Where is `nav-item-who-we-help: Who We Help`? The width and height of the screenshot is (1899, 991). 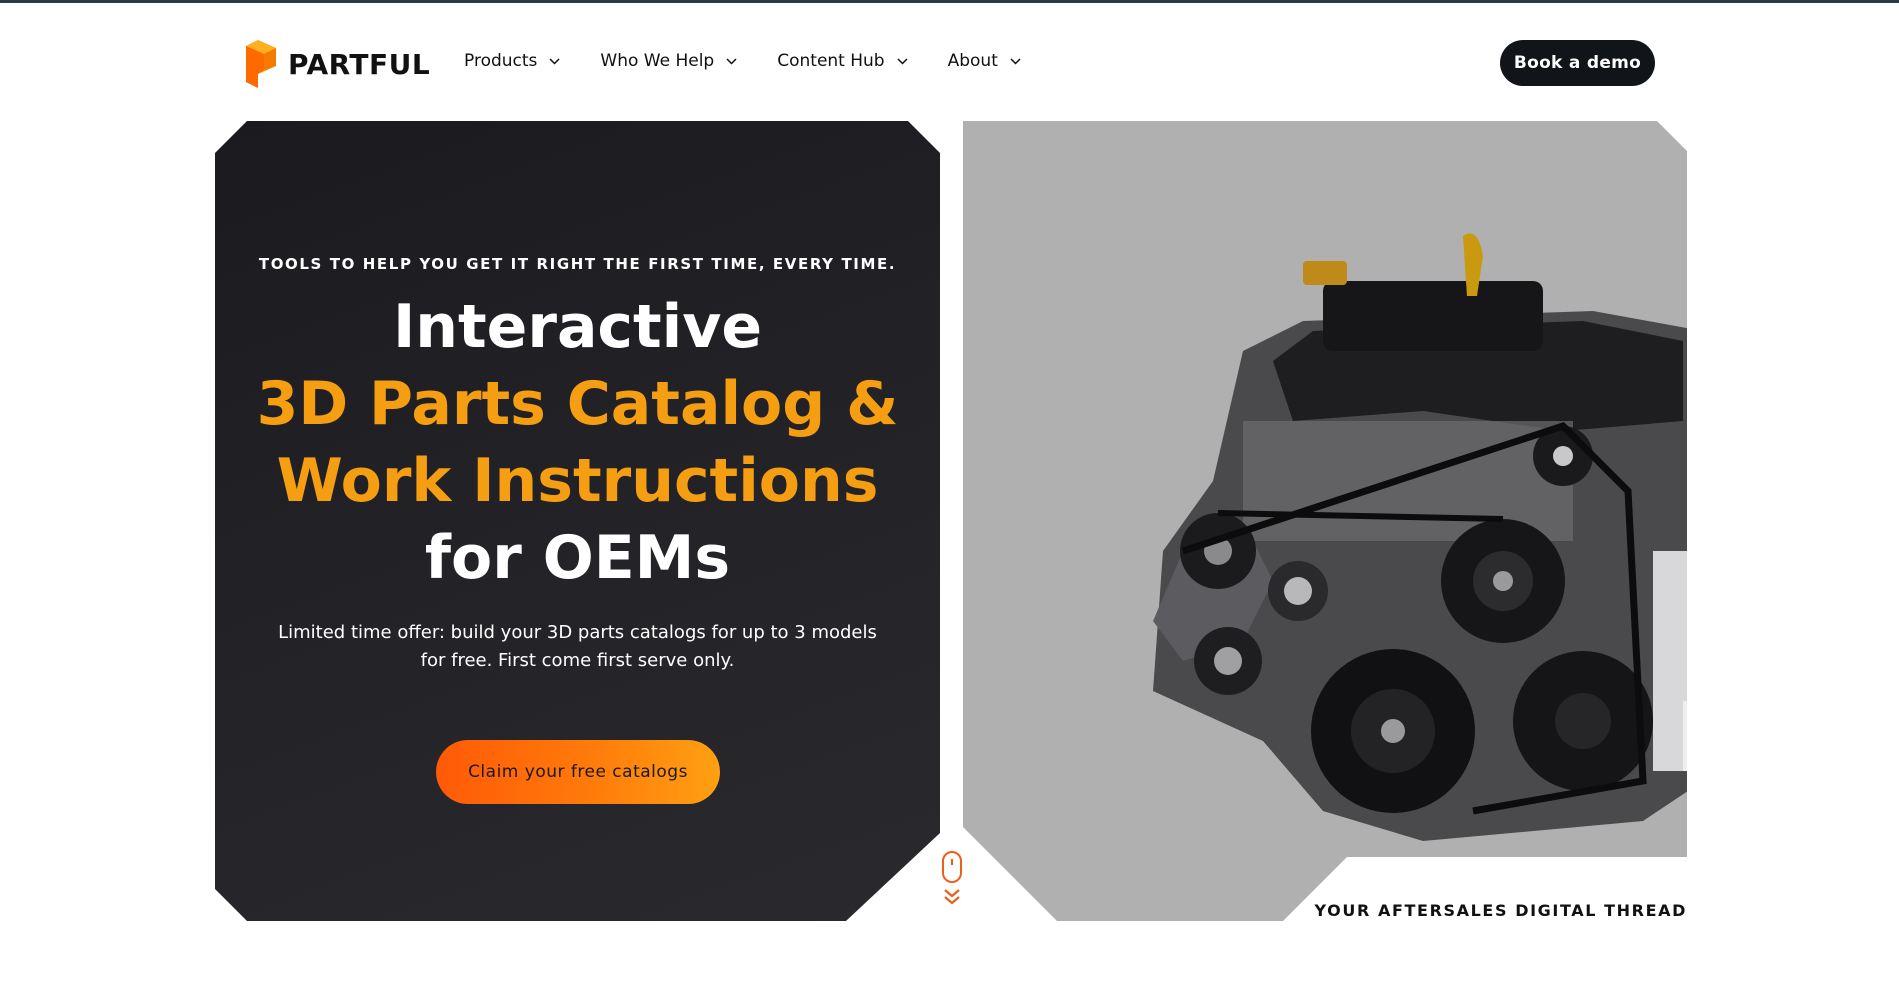
nav-item-who-we-help: Who We Help is located at coordinates (668, 61).